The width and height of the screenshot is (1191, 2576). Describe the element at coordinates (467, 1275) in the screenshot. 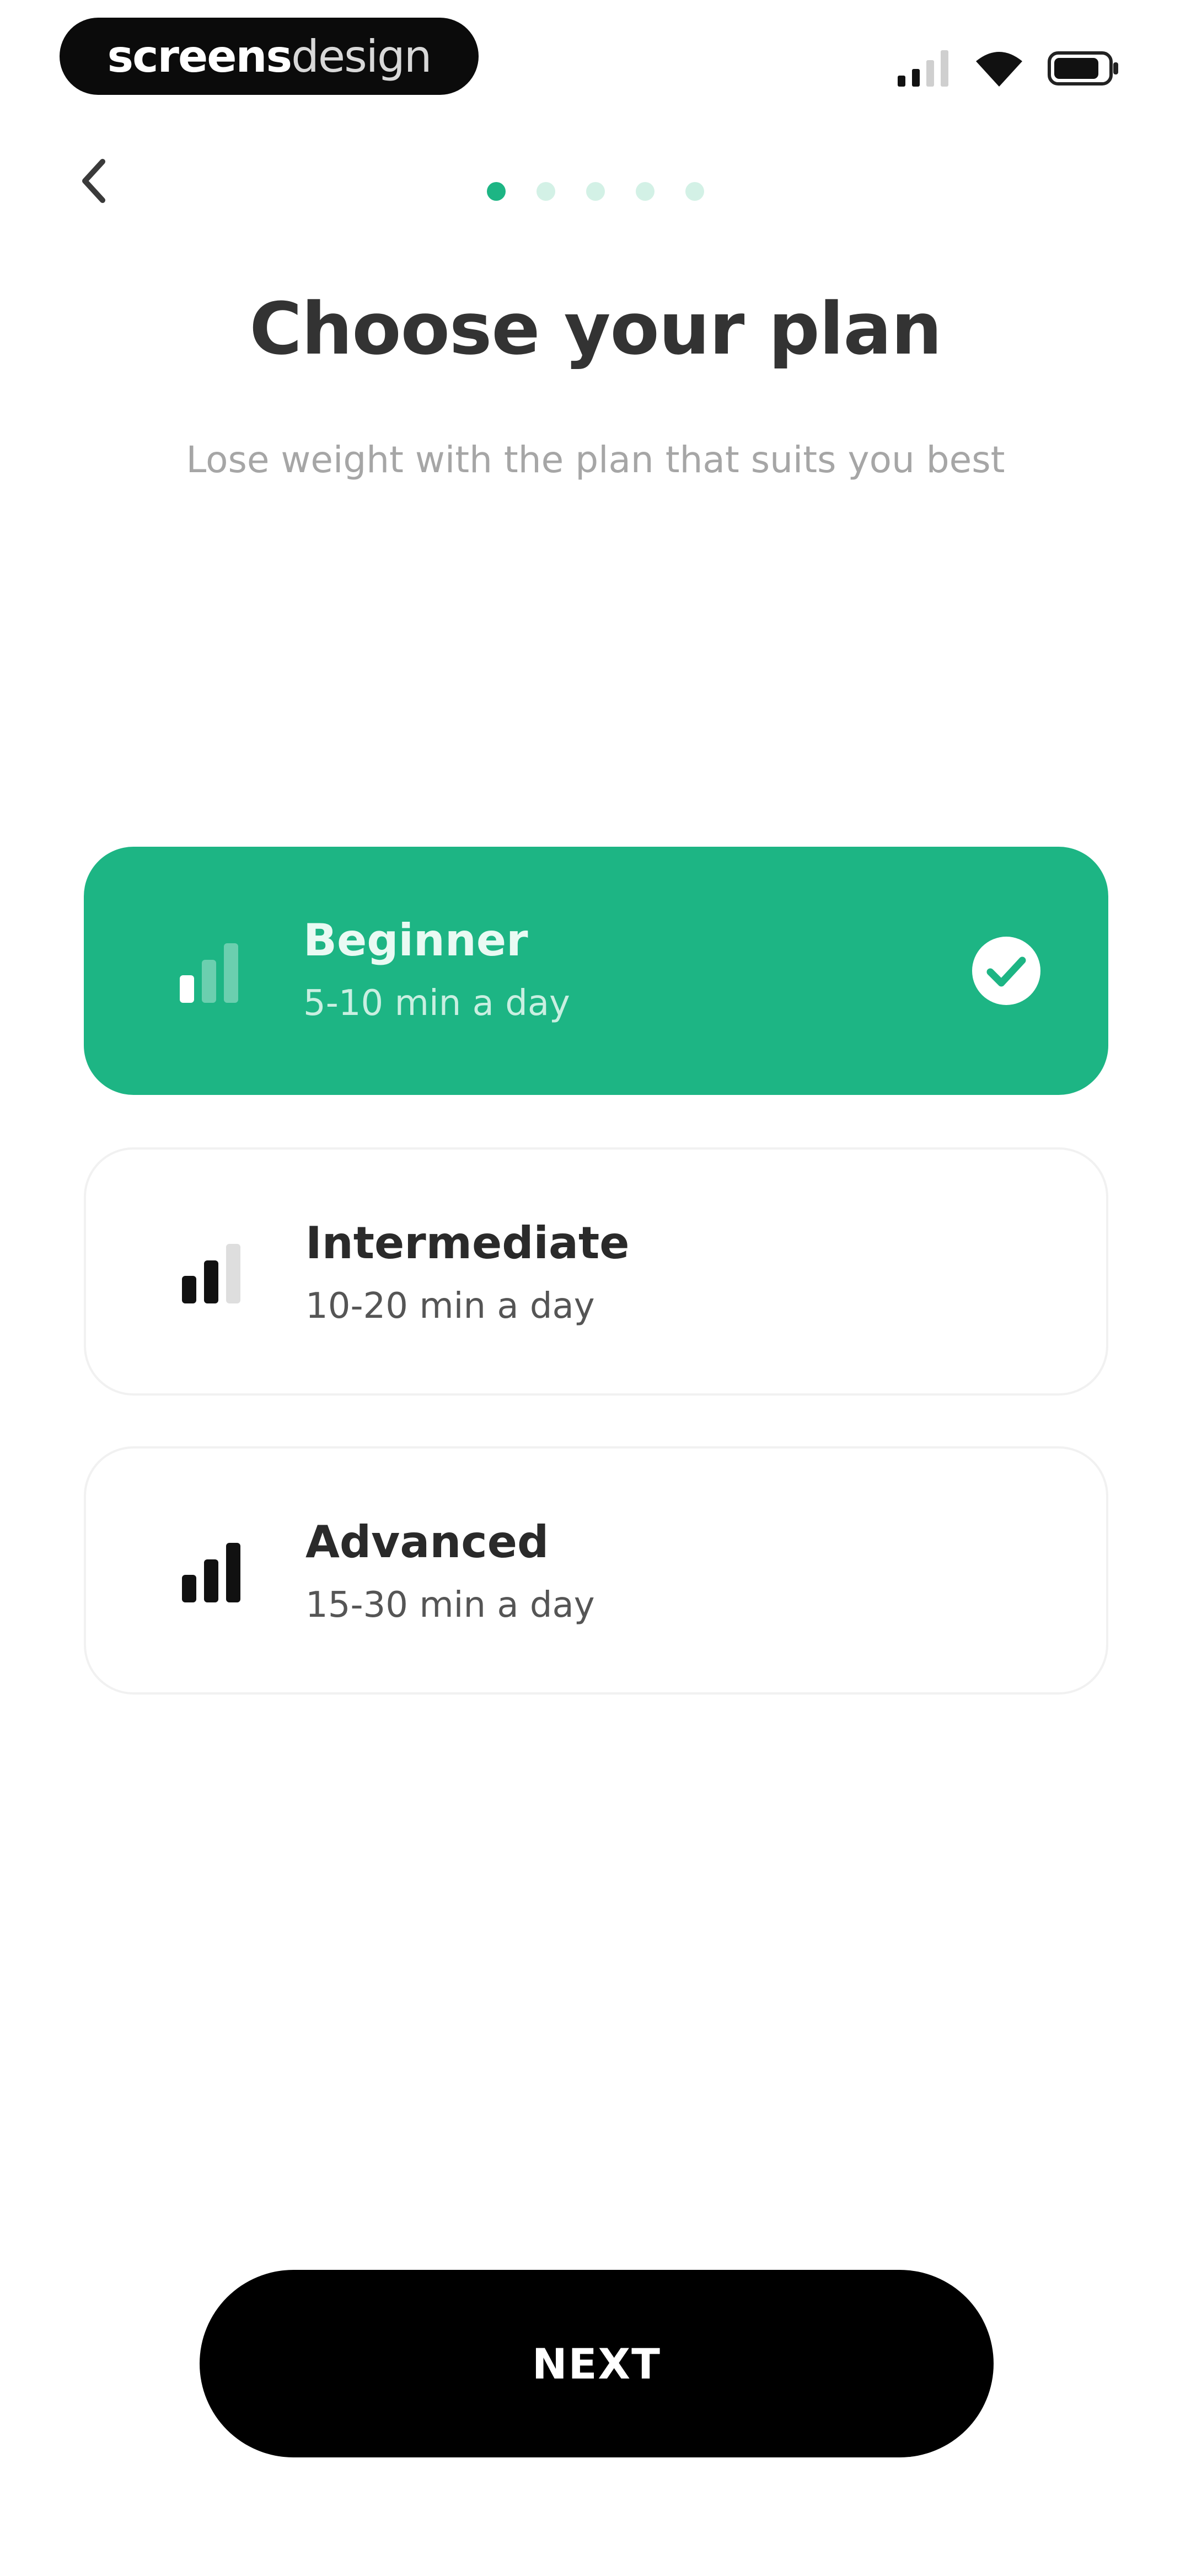

I see `plan-text: Intermediate 10-20 min a day` at that location.